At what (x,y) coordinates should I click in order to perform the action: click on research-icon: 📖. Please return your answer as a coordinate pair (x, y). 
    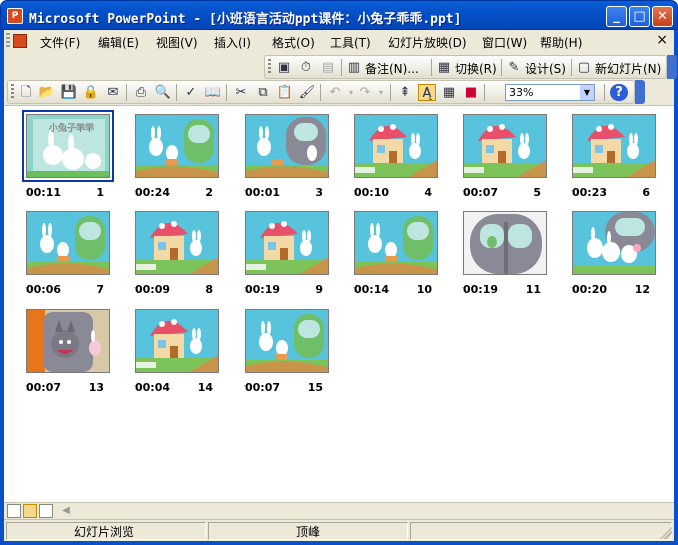
    Looking at the image, I should click on (213, 92).